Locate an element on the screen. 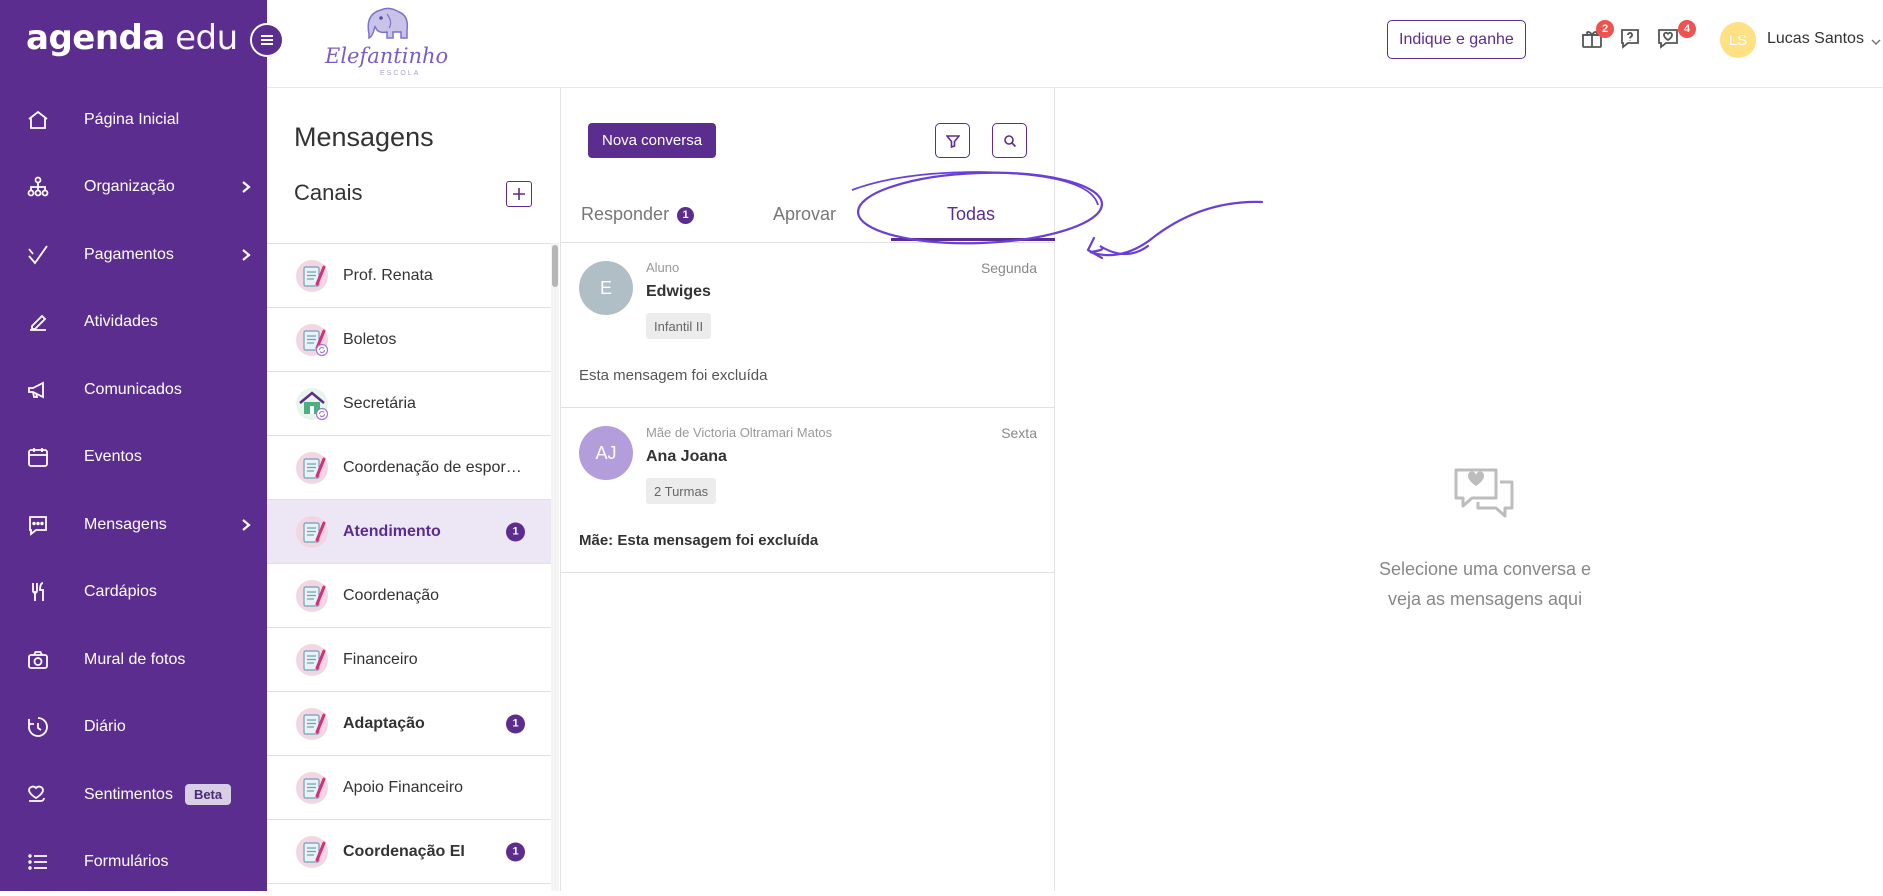  avatar: E is located at coordinates (606, 288).